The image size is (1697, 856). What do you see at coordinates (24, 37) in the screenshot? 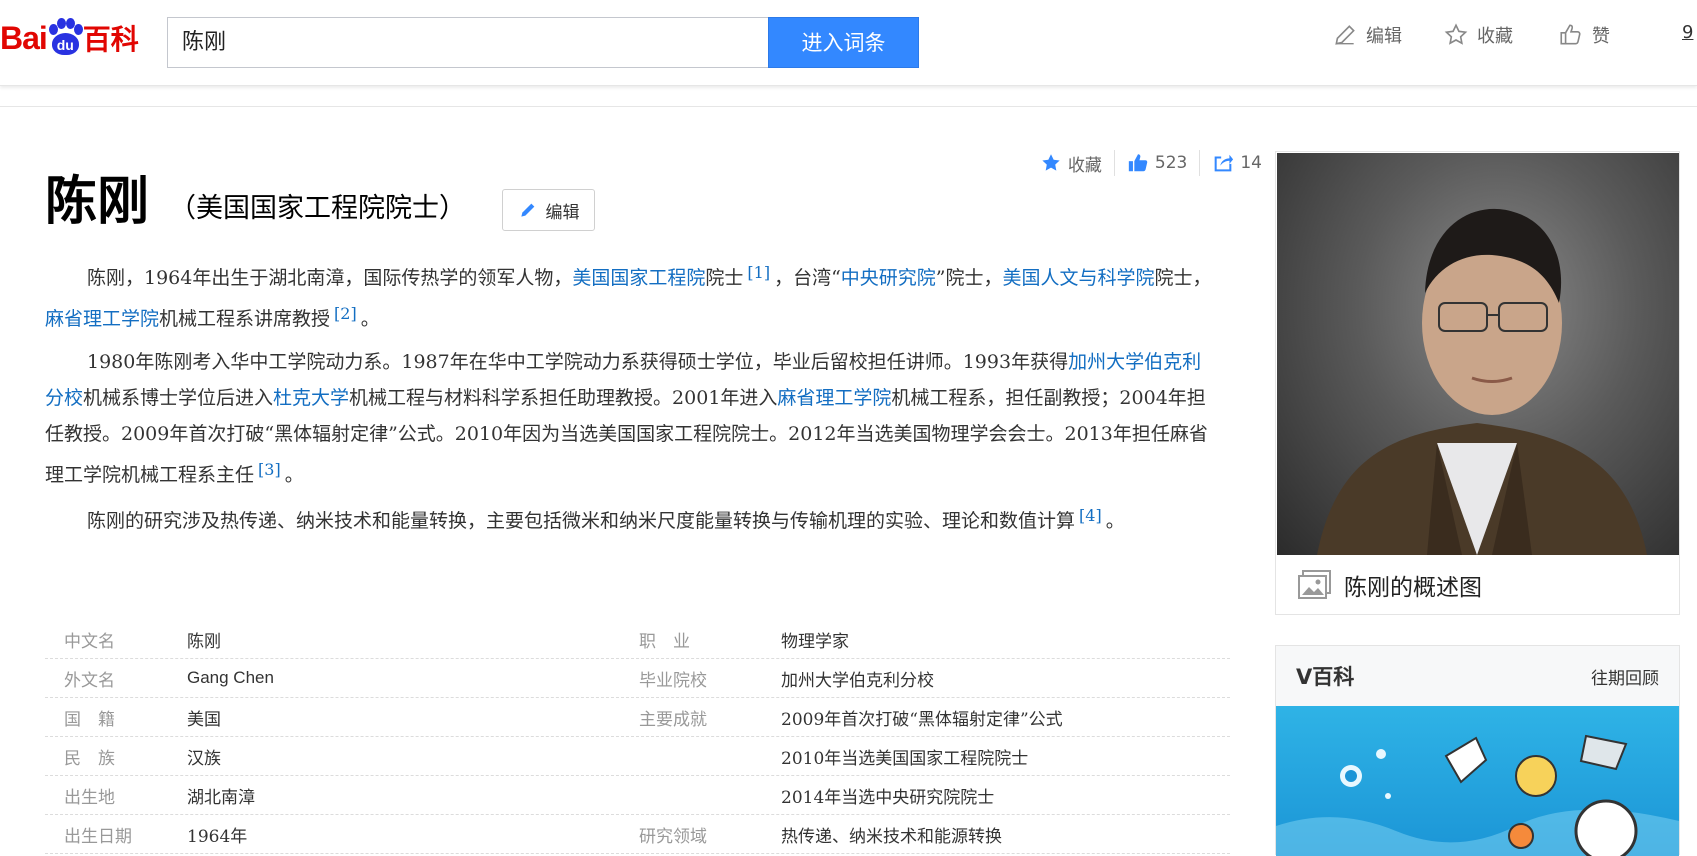
I see `logo-text-bai: Bai` at bounding box center [24, 37].